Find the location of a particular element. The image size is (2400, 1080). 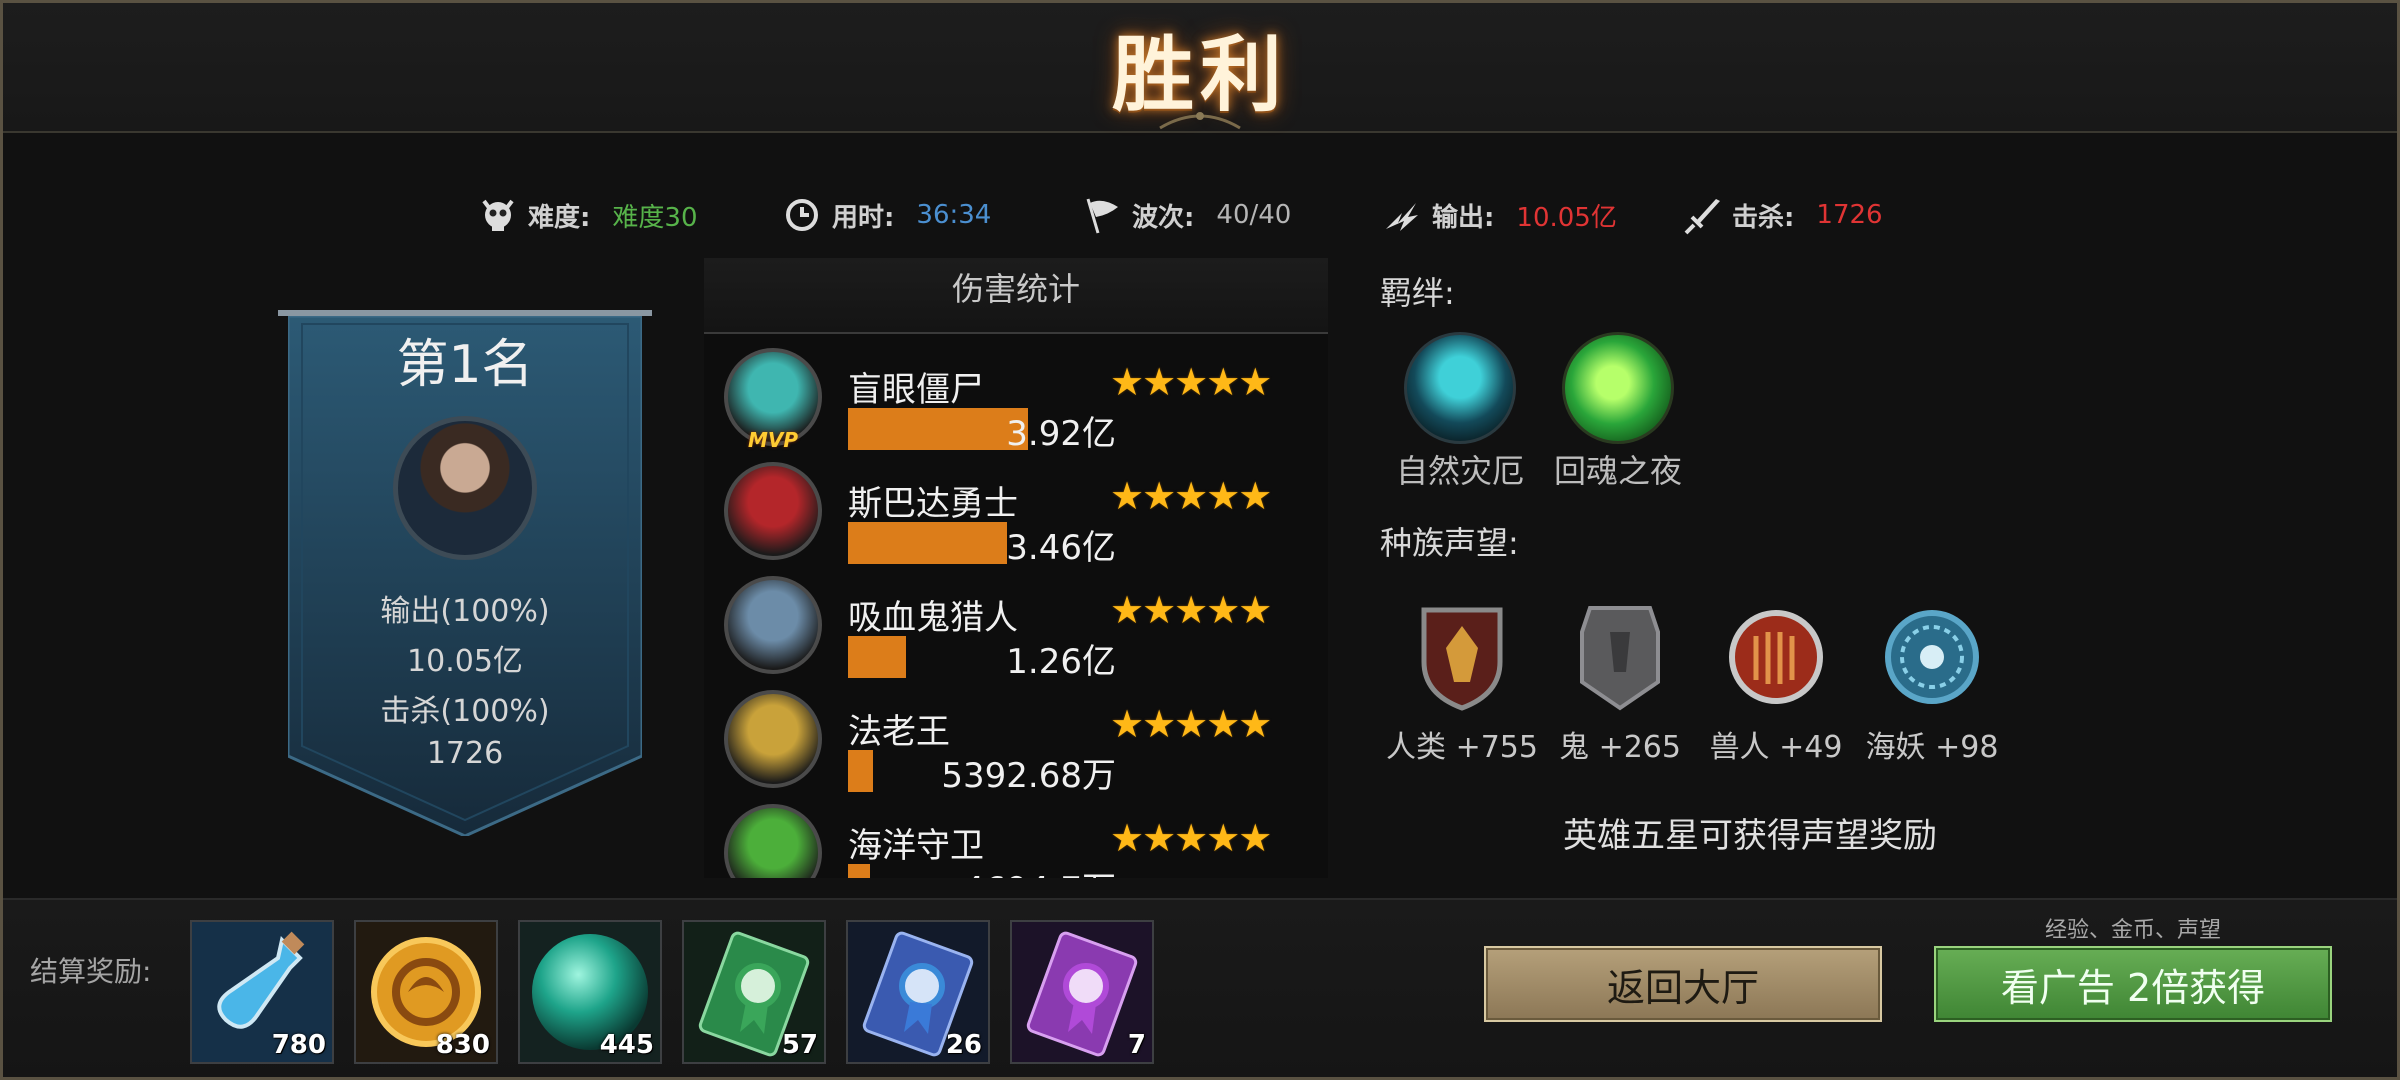

stat-difficulty: 难度: 难度30 is located at coordinates (587, 215).